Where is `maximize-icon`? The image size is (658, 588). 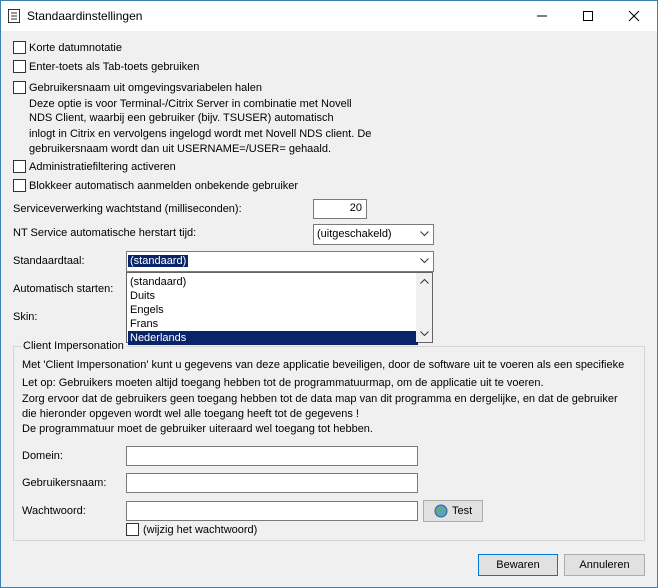
maximize-icon is located at coordinates (588, 16).